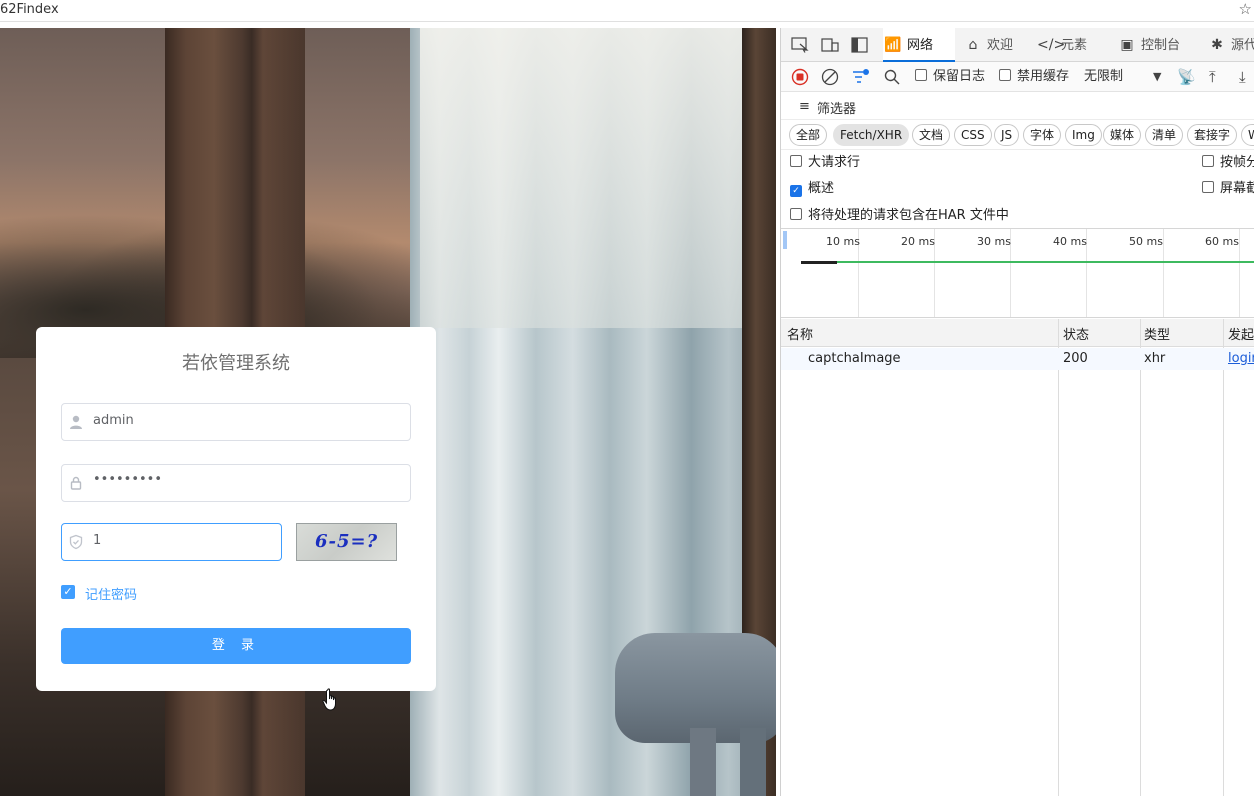  I want to click on devtools-tab-bar: 📶 网络 ⌂ 欢迎 </>元素 ▣ 控制台 ✱ 源代, so click(1017, 45).